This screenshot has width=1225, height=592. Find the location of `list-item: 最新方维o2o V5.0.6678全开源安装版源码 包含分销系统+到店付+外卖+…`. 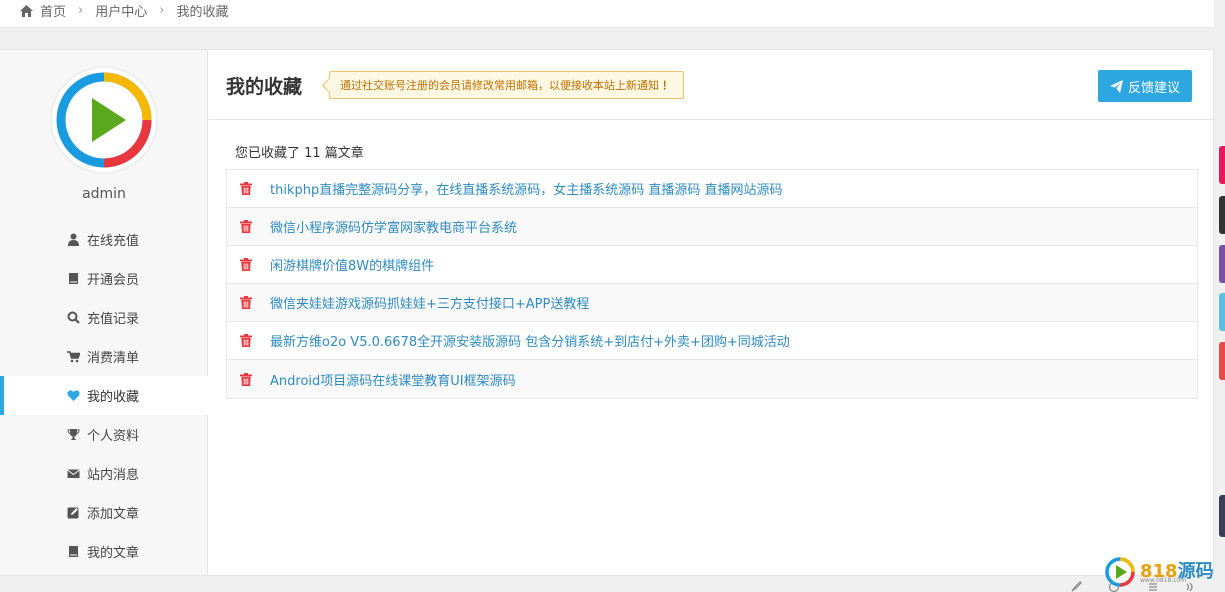

list-item: 最新方维o2o V5.0.6678全开源安装版源码 包含分销系统+到店付+外卖+… is located at coordinates (712, 341).